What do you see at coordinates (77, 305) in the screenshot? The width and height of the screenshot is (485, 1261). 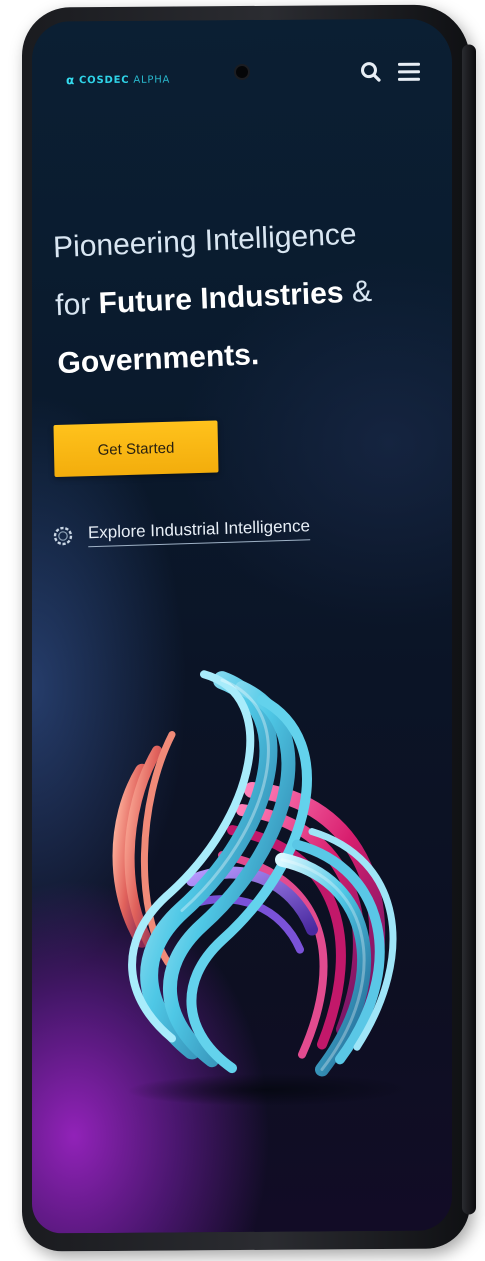 I see `hero-line-2-prefix: for` at bounding box center [77, 305].